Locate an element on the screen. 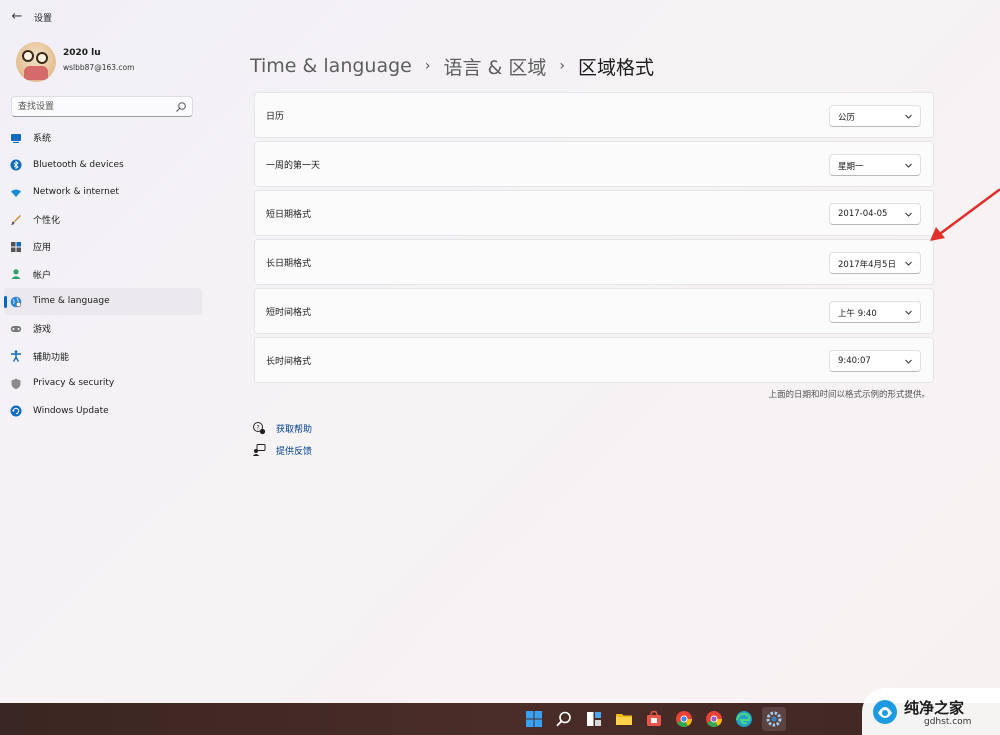 This screenshot has width=1000, height=735. store-icon is located at coordinates (654, 719).